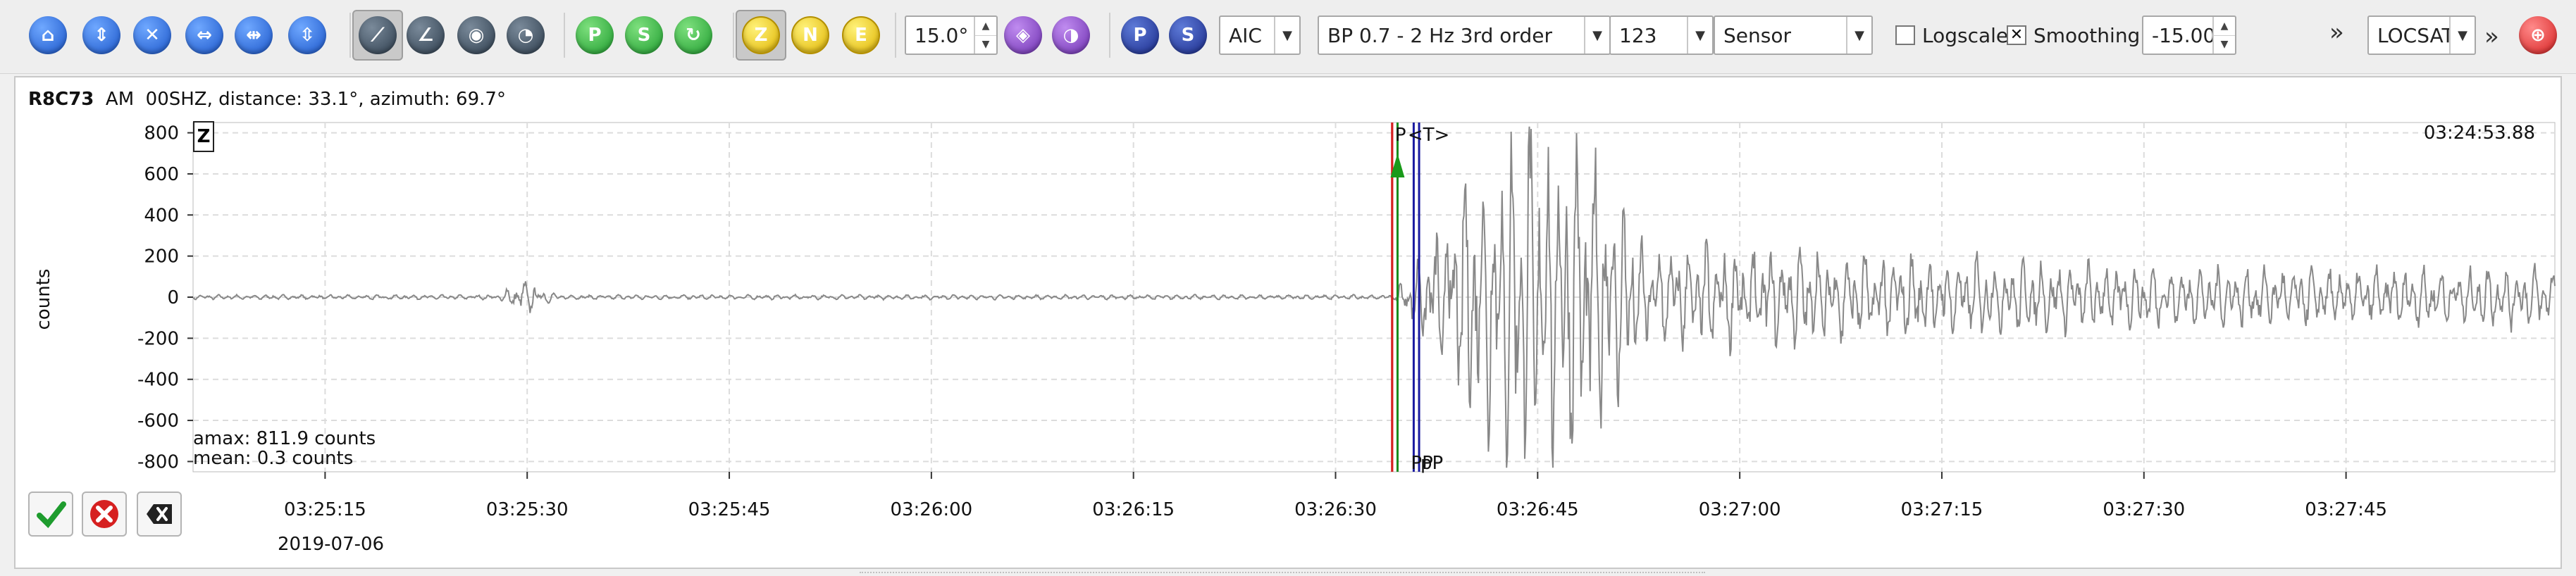  I want to click on x-tick-label: 03:25:15, so click(325, 510).